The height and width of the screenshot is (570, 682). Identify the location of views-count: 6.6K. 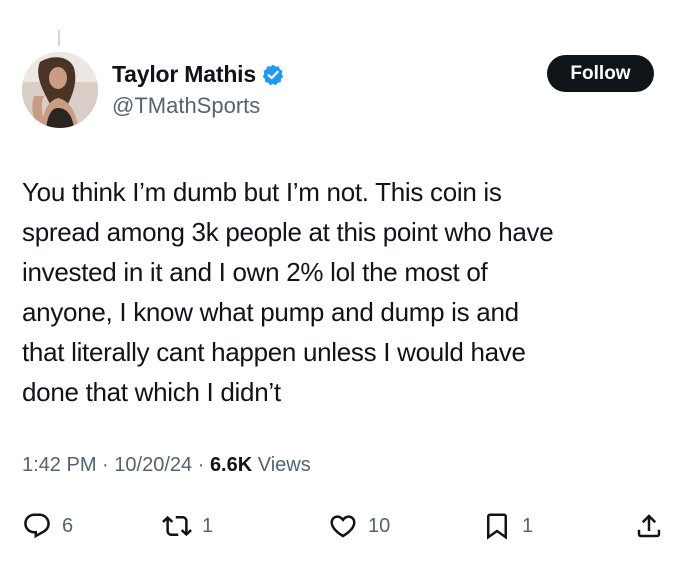
(231, 465).